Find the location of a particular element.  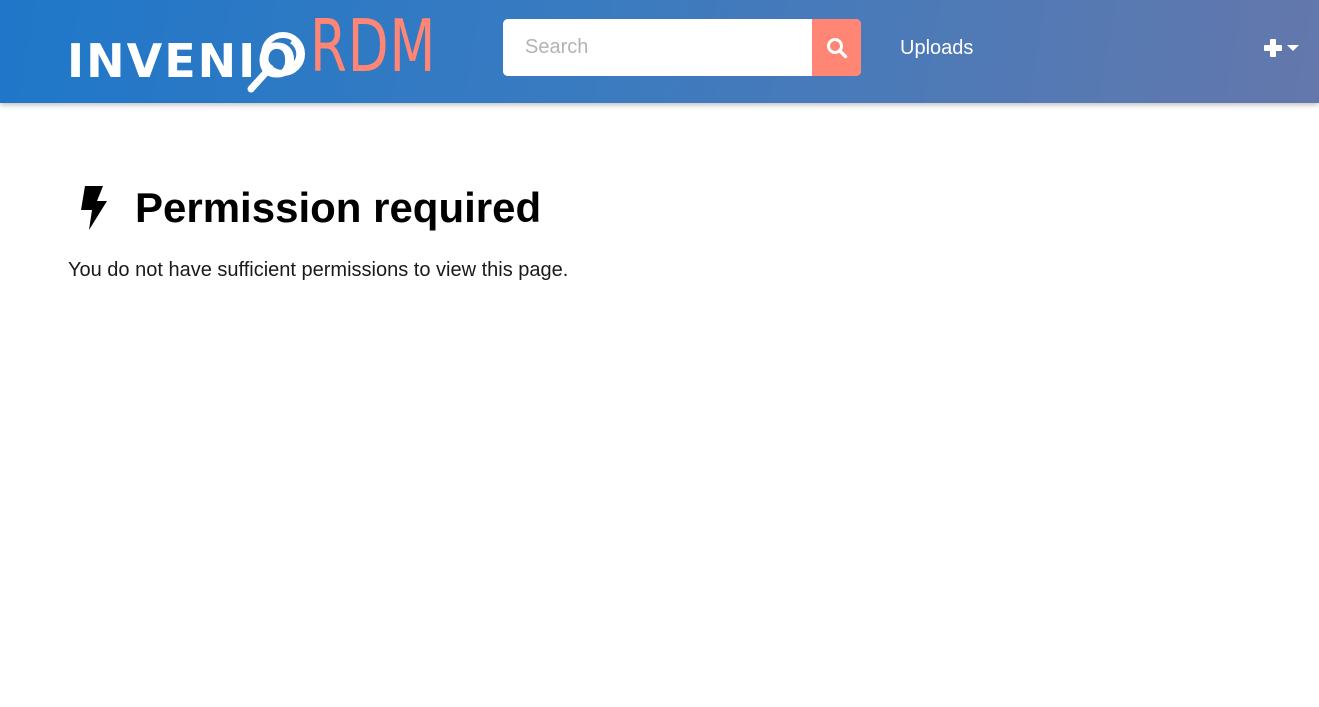

nav-uploads-link: Uploads is located at coordinates (936, 48).